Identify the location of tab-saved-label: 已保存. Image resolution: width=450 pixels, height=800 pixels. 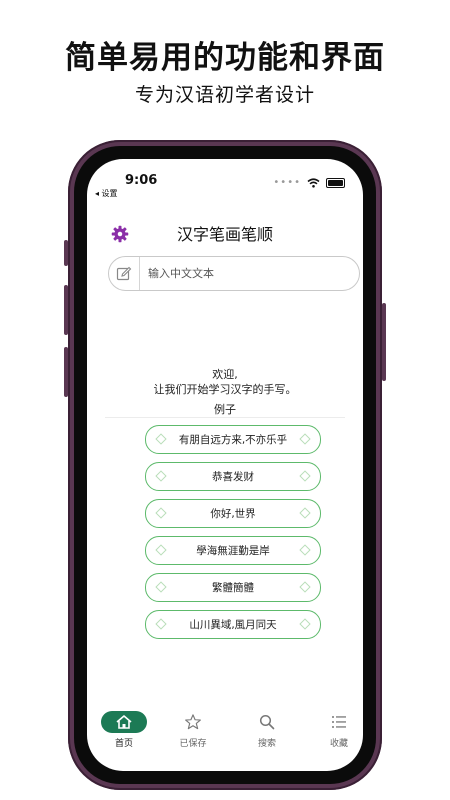
(193, 744).